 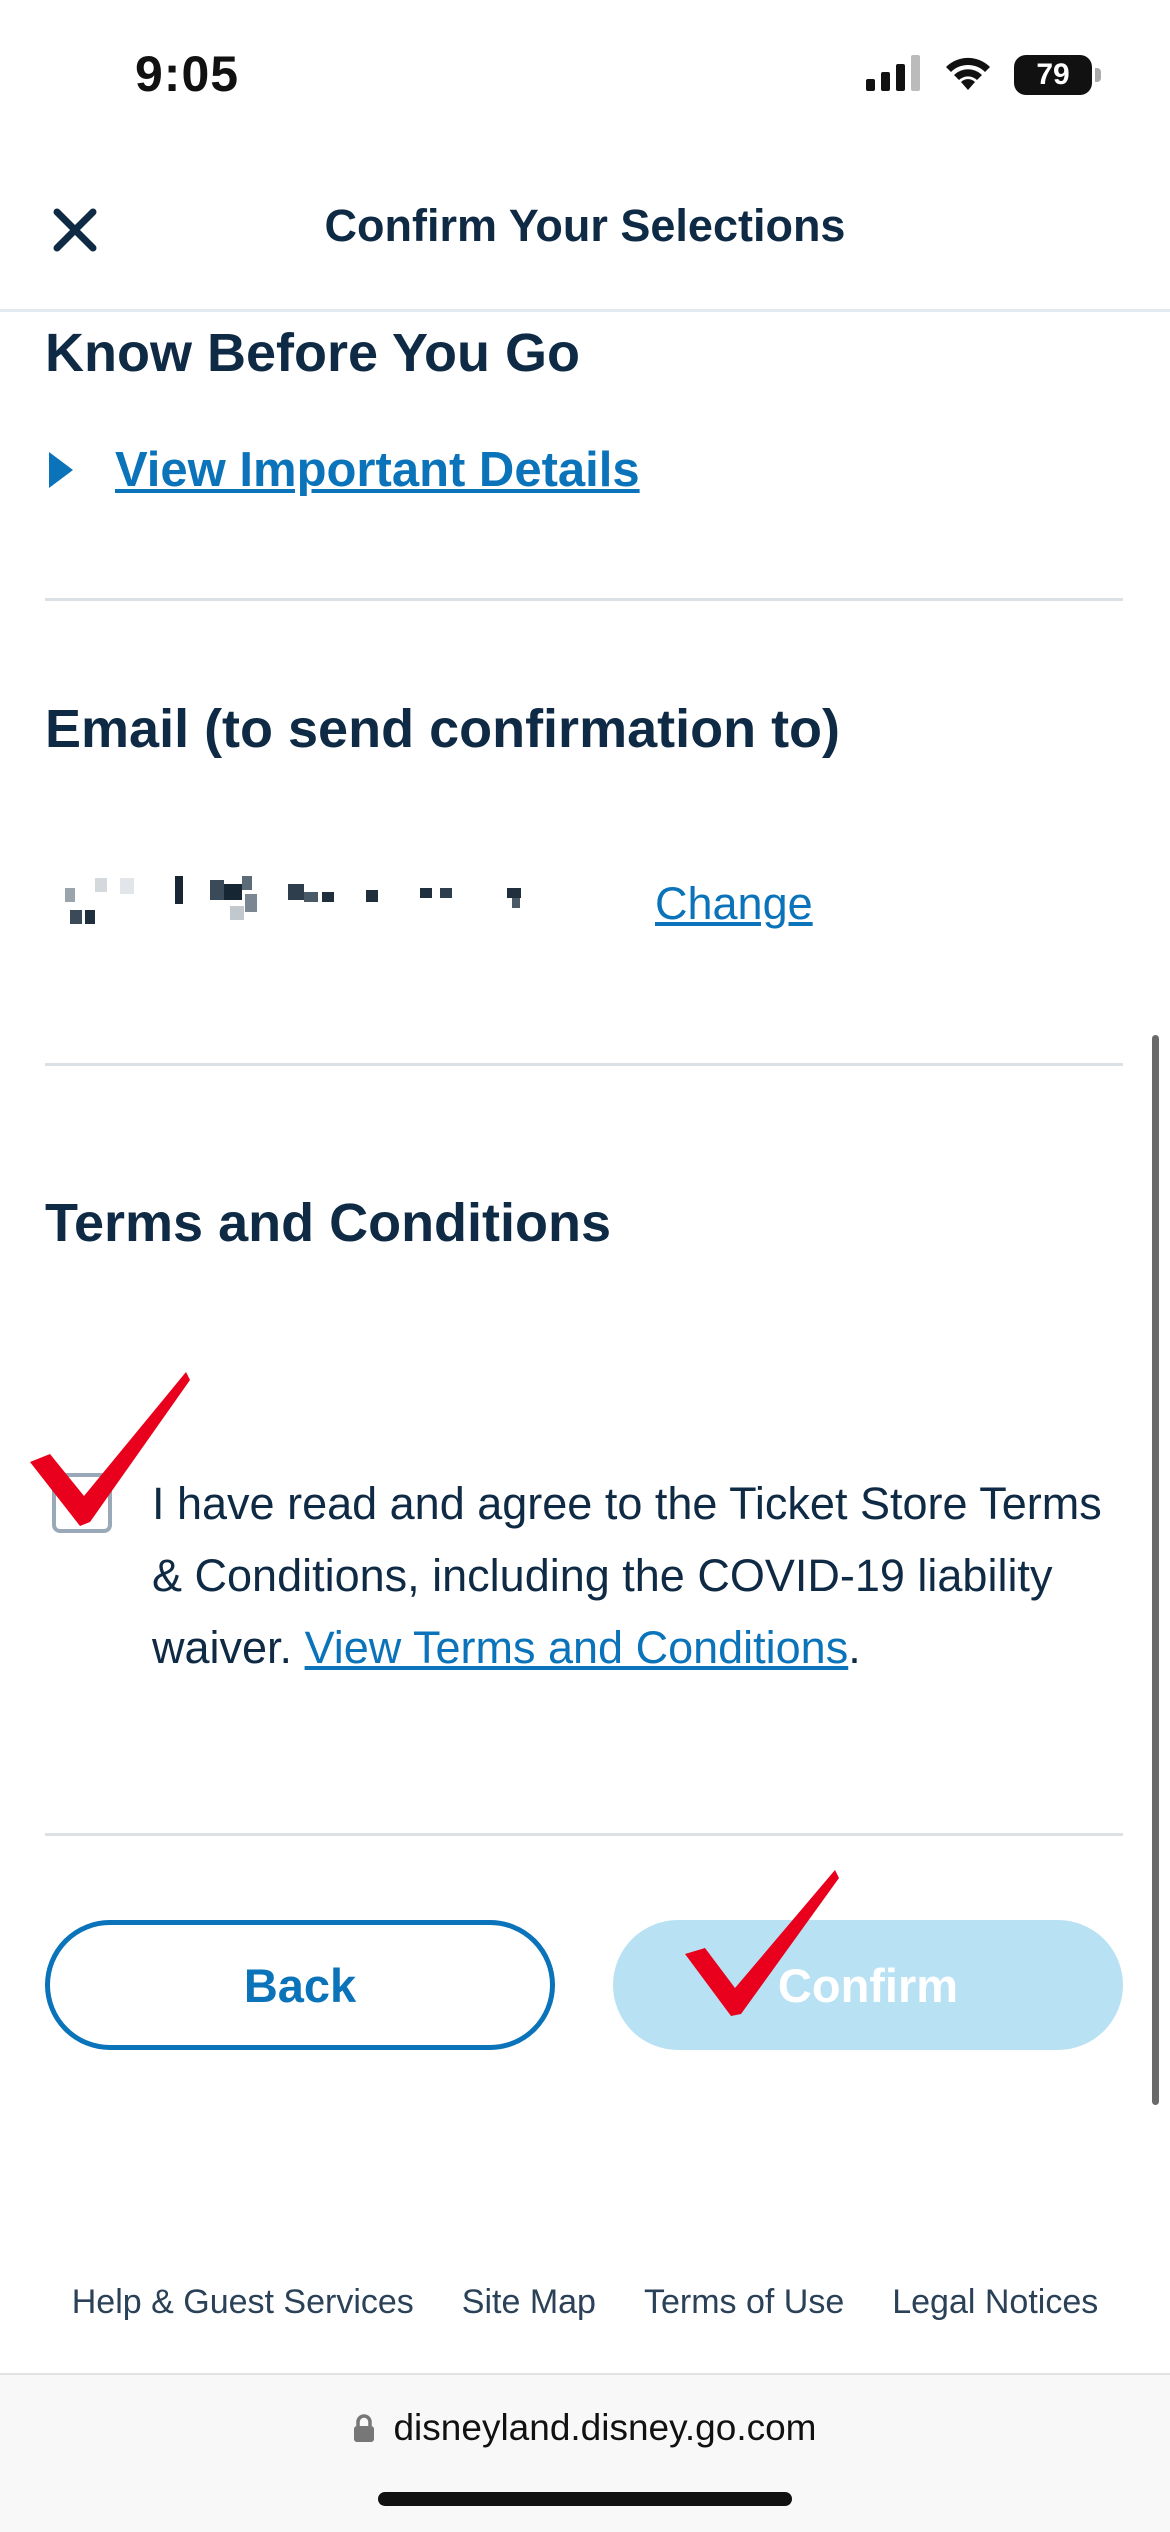 I want to click on cellular-signal-icon, so click(x=894, y=75).